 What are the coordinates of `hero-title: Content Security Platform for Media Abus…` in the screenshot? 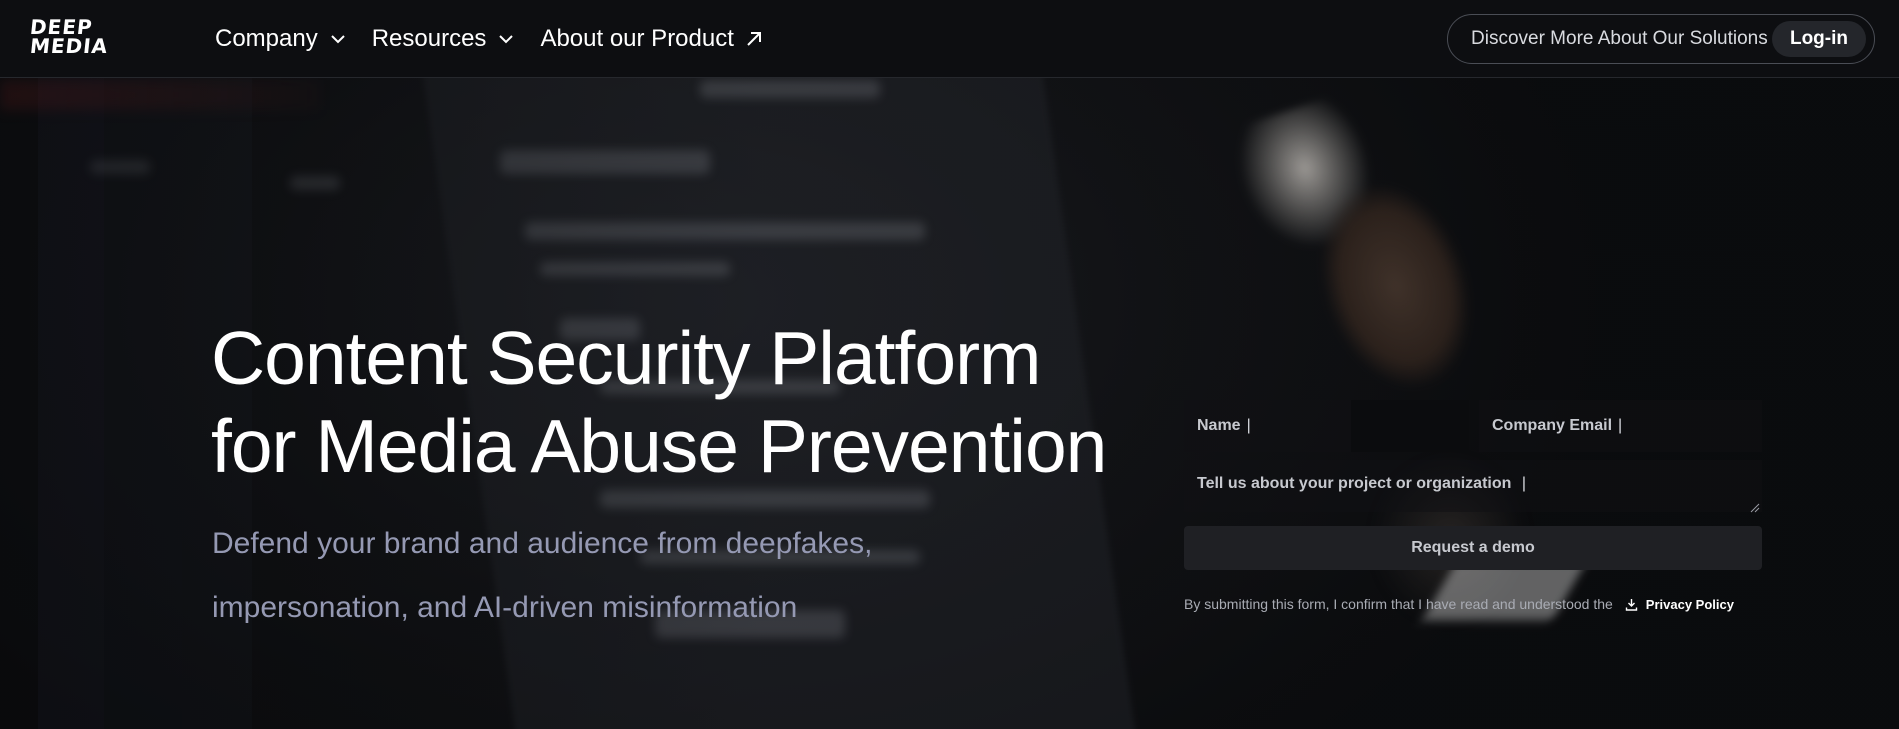 It's located at (676, 402).